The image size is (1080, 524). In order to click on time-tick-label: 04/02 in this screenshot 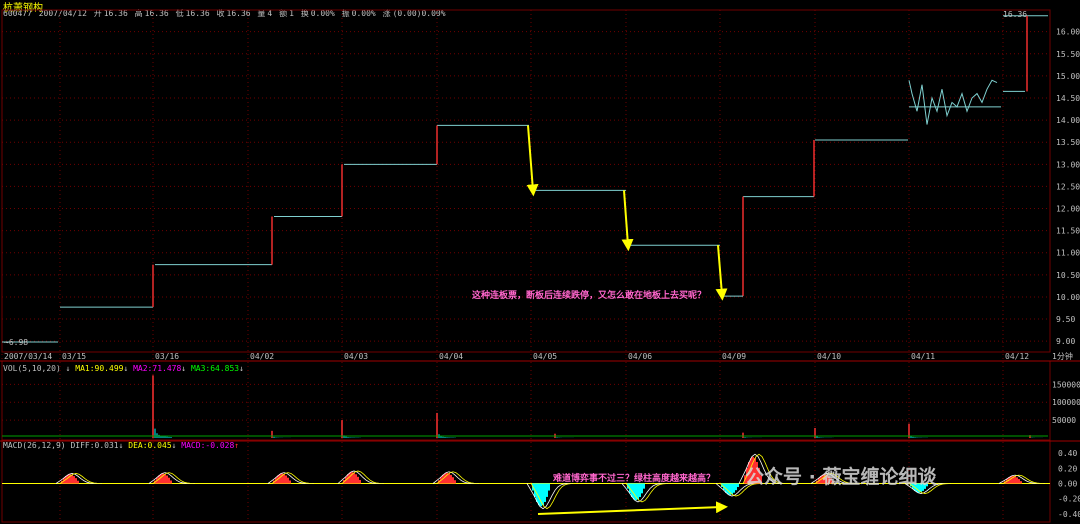, I will do `click(262, 356)`.